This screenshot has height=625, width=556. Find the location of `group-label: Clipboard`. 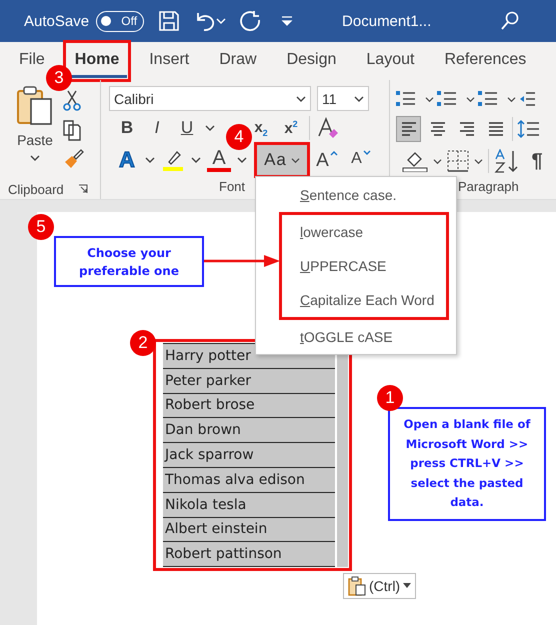

group-label: Clipboard is located at coordinates (36, 189).